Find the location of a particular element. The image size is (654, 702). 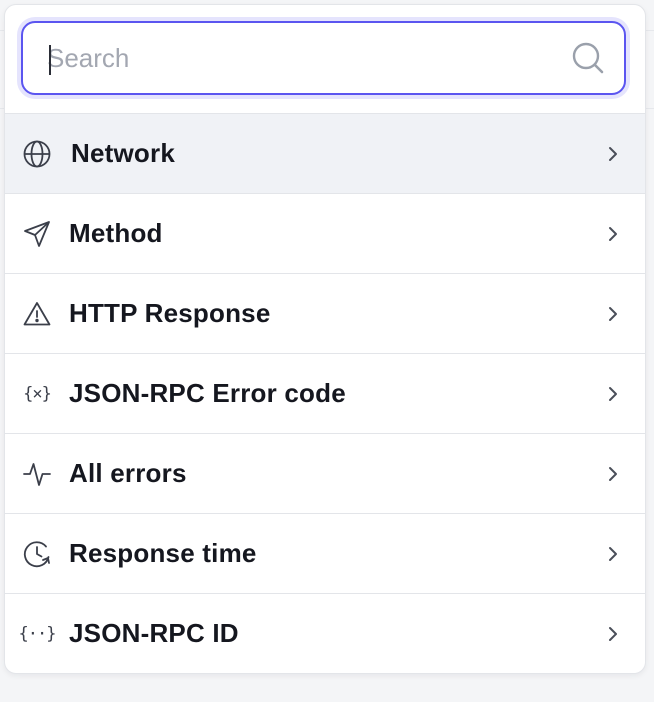

search-box is located at coordinates (323, 58).